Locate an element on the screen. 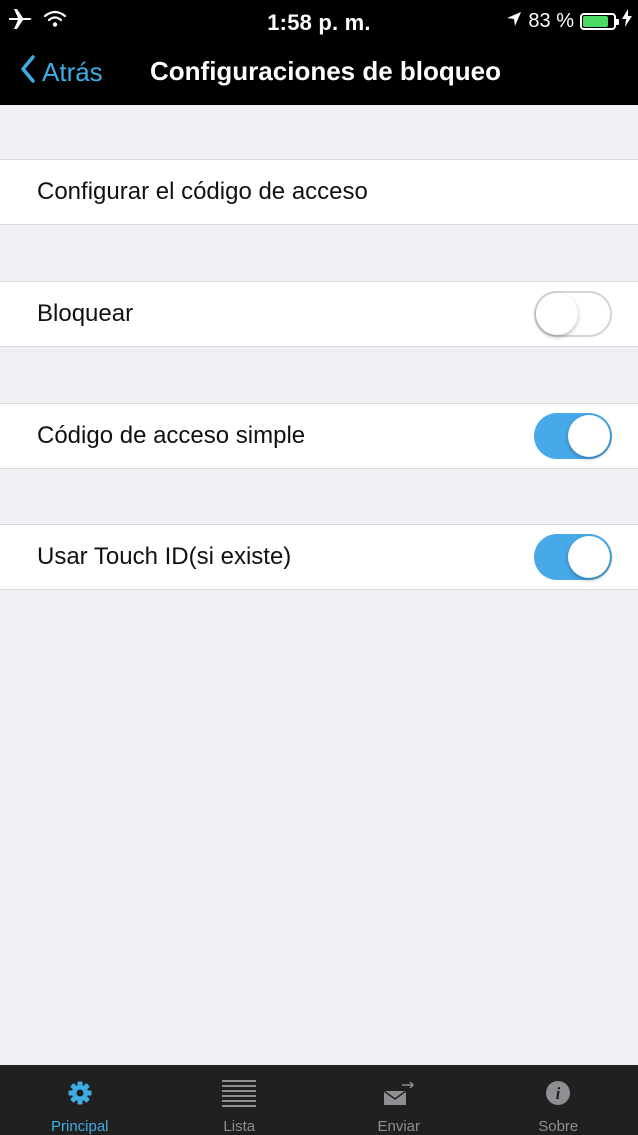  navigation-bar: Atrás Configuraciones de bloqueo is located at coordinates (319, 72).